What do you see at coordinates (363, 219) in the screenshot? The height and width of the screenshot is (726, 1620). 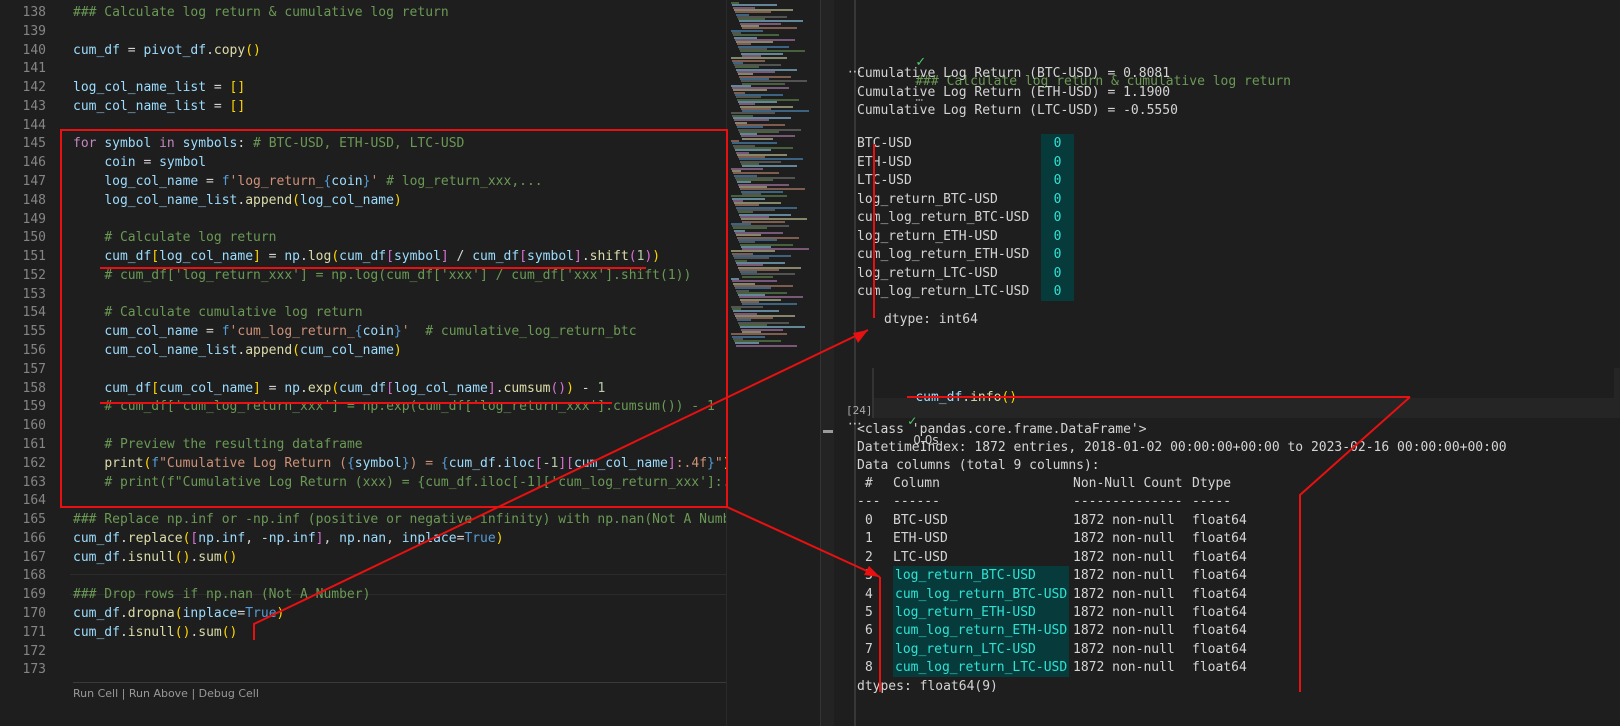 I see `code-line: 149` at bounding box center [363, 219].